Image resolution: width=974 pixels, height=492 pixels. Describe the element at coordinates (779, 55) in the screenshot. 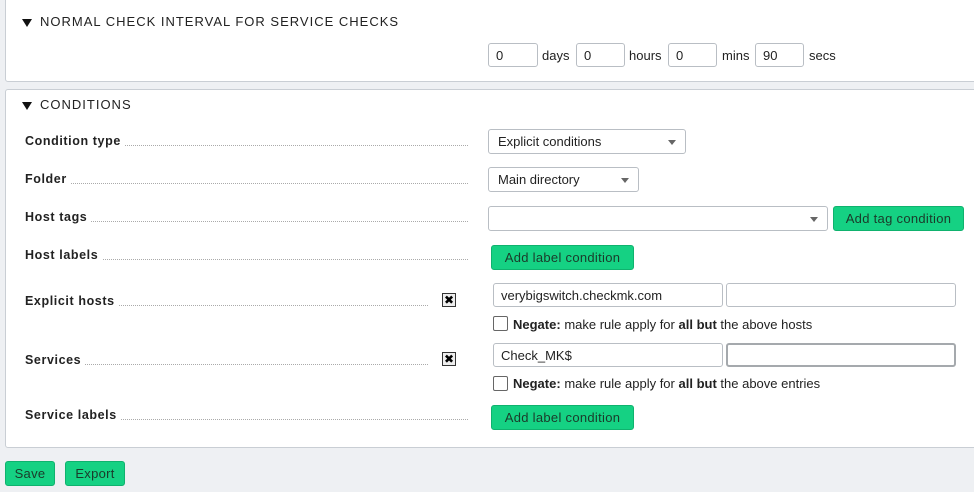

I see `secs-input: 90` at that location.